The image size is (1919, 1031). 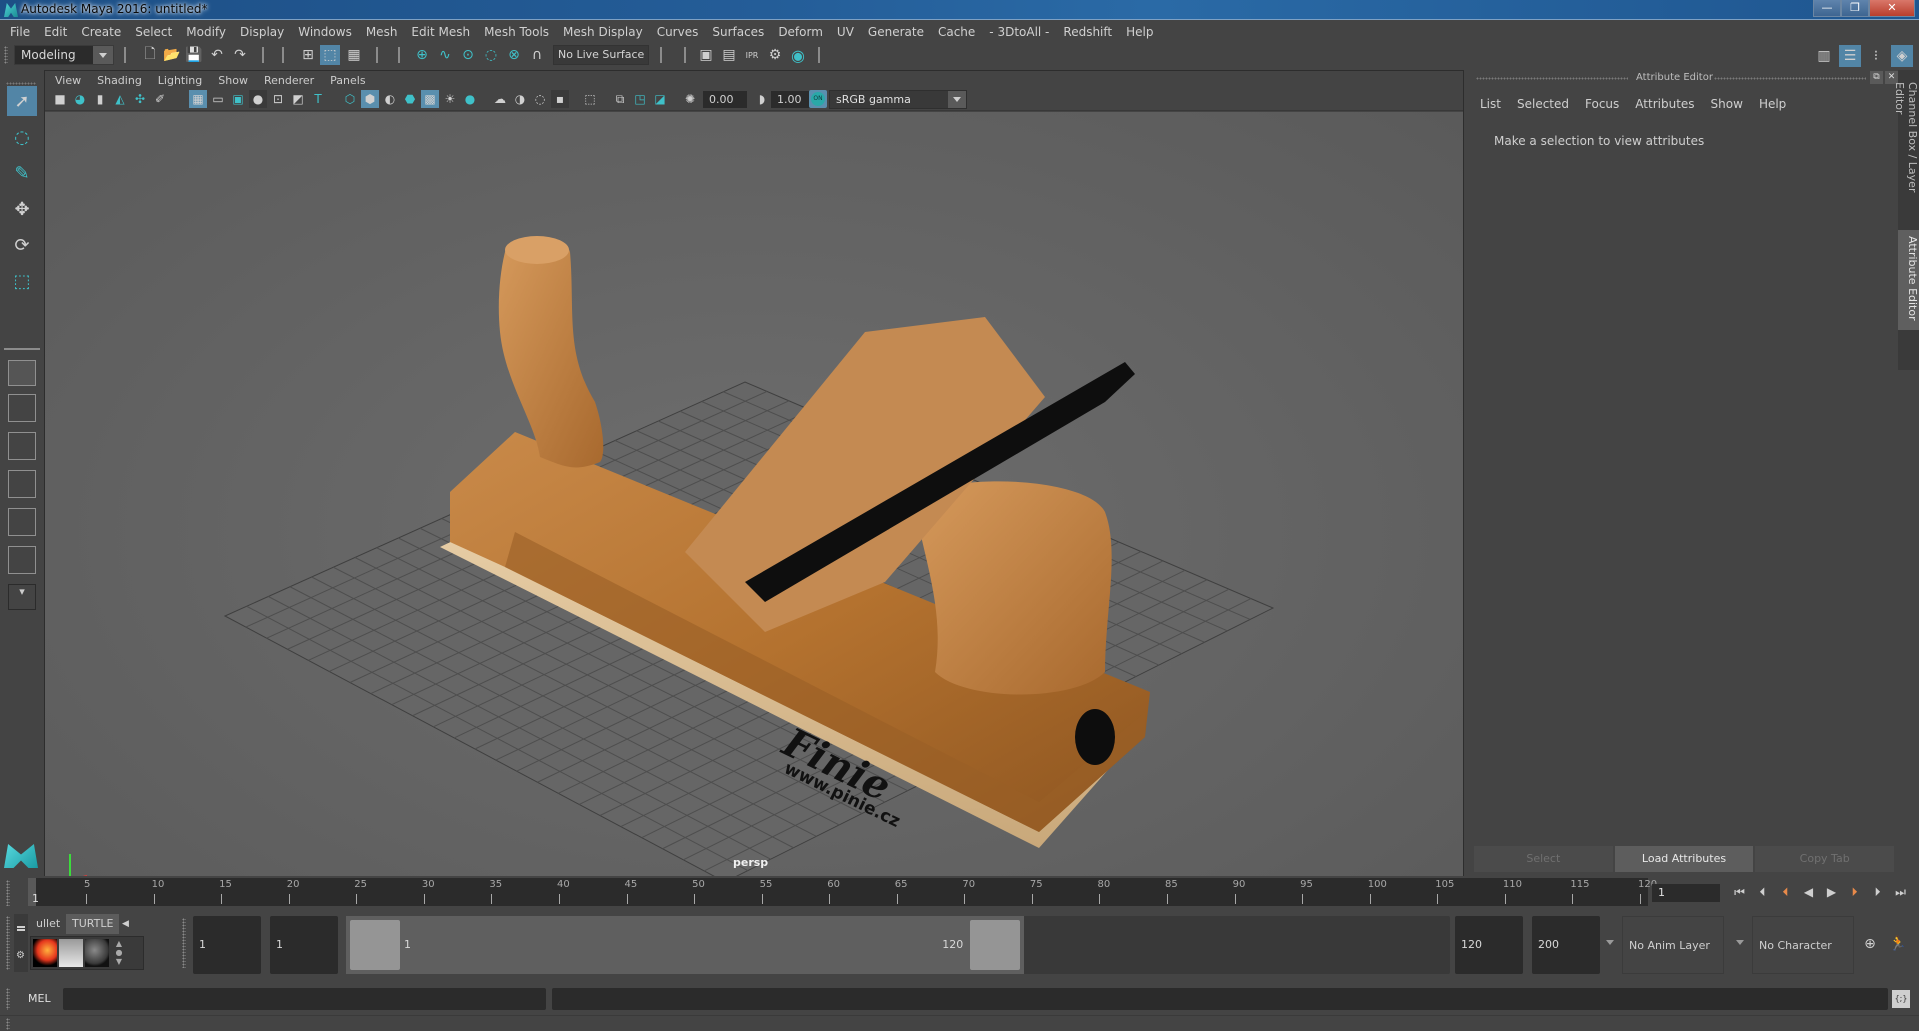 What do you see at coordinates (1490, 104) in the screenshot?
I see `attr-menu-list: List` at bounding box center [1490, 104].